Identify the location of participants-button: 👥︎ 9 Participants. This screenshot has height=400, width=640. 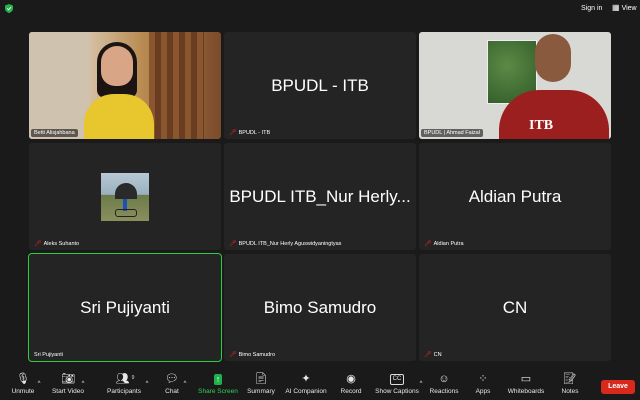
(124, 384).